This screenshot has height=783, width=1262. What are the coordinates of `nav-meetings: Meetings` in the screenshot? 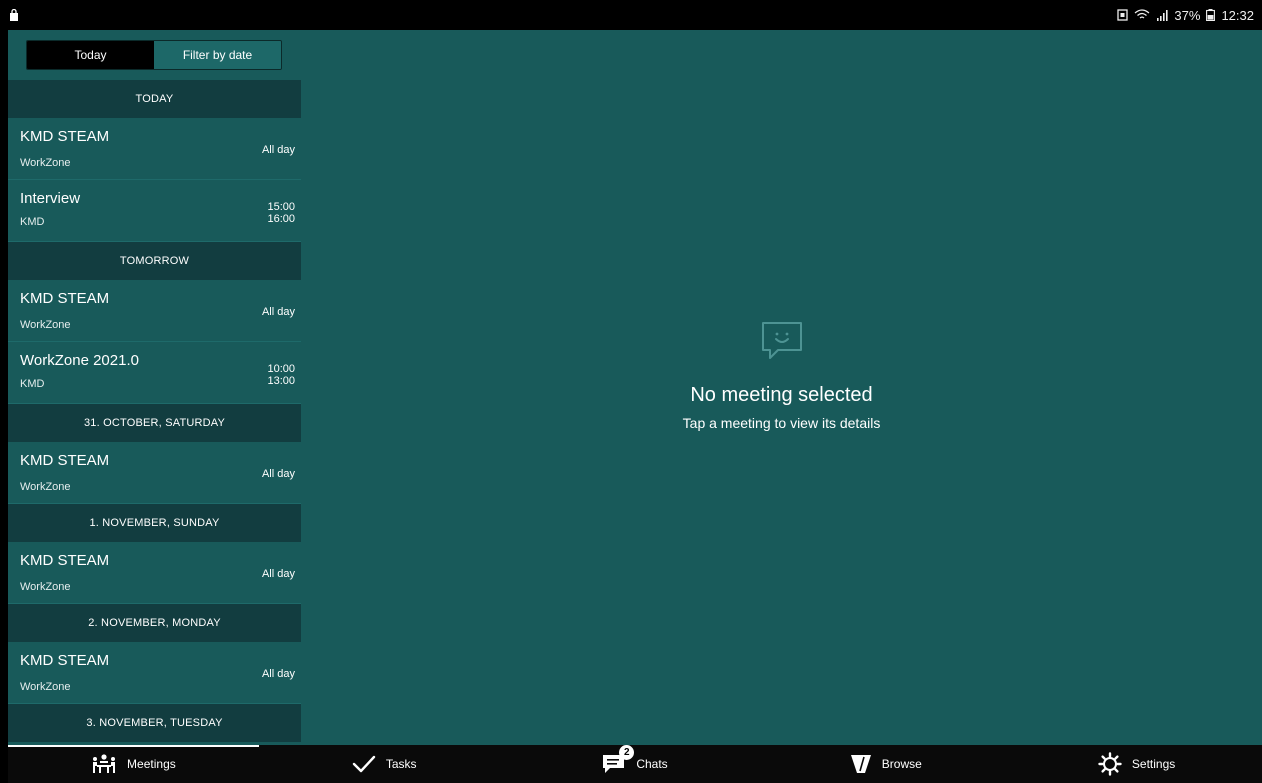 It's located at (133, 764).